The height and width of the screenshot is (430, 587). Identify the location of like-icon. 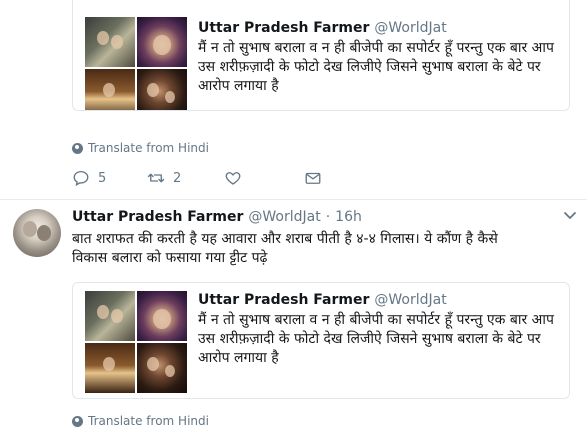
(233, 178).